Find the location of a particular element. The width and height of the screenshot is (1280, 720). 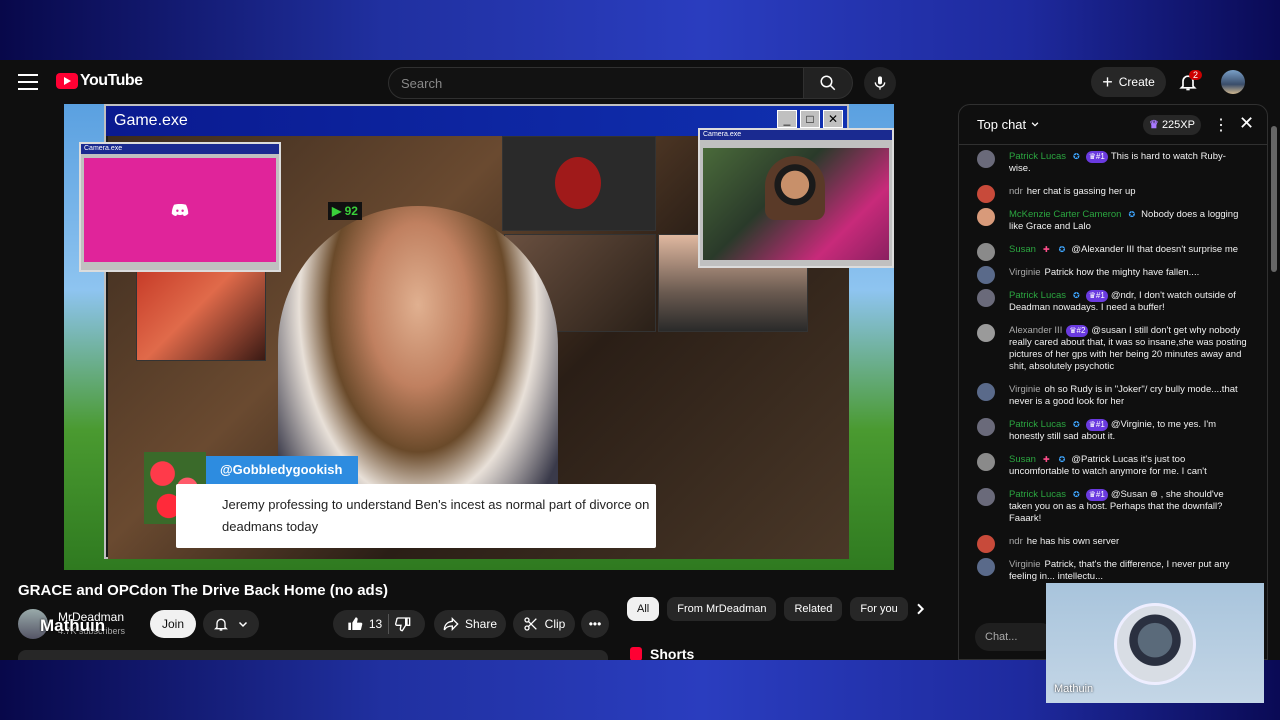

create-button: + Create is located at coordinates (1128, 82).